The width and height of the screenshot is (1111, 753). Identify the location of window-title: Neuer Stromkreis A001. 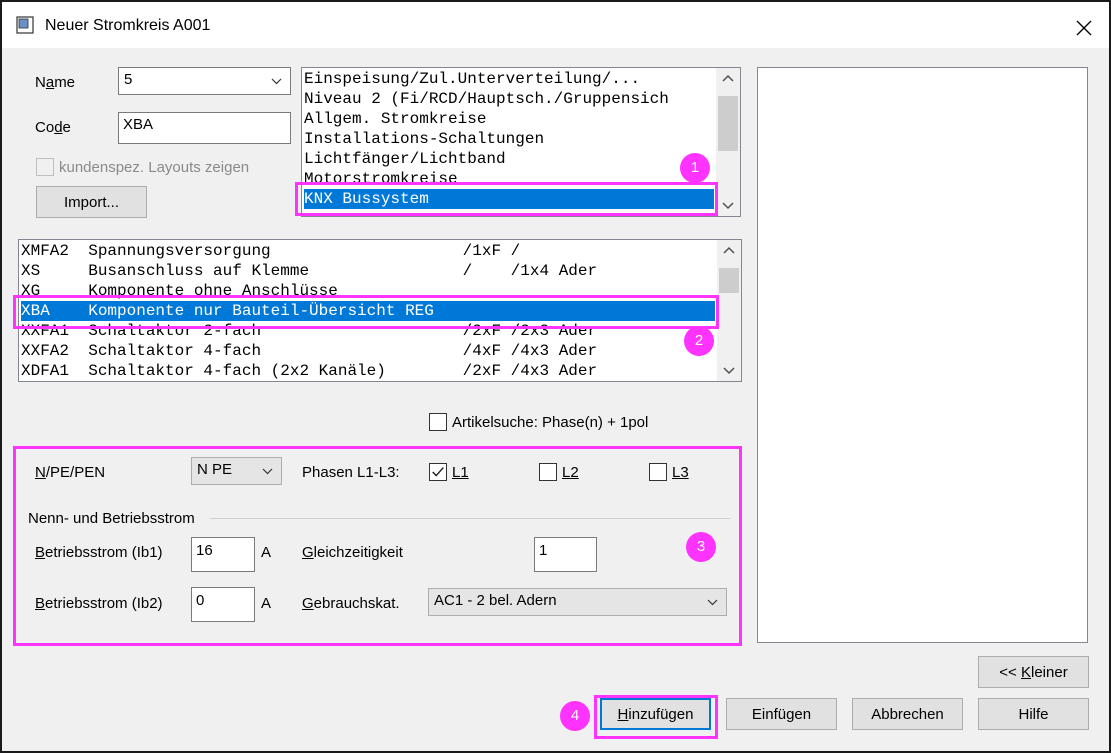
(128, 25).